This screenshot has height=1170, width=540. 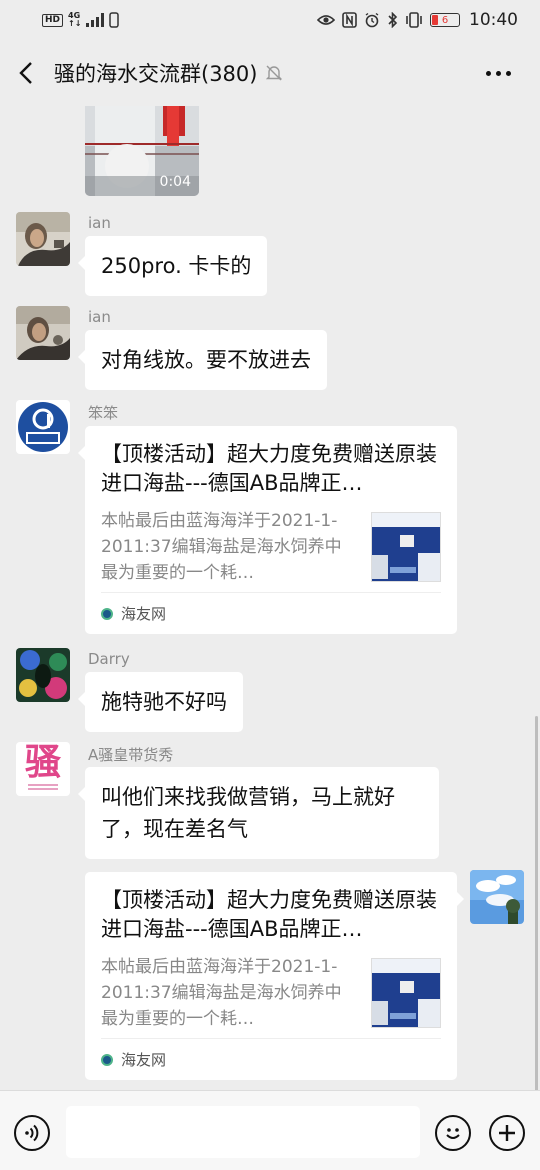 What do you see at coordinates (42, 762) in the screenshot?
I see `avatar-logo-text: 骚` at bounding box center [42, 762].